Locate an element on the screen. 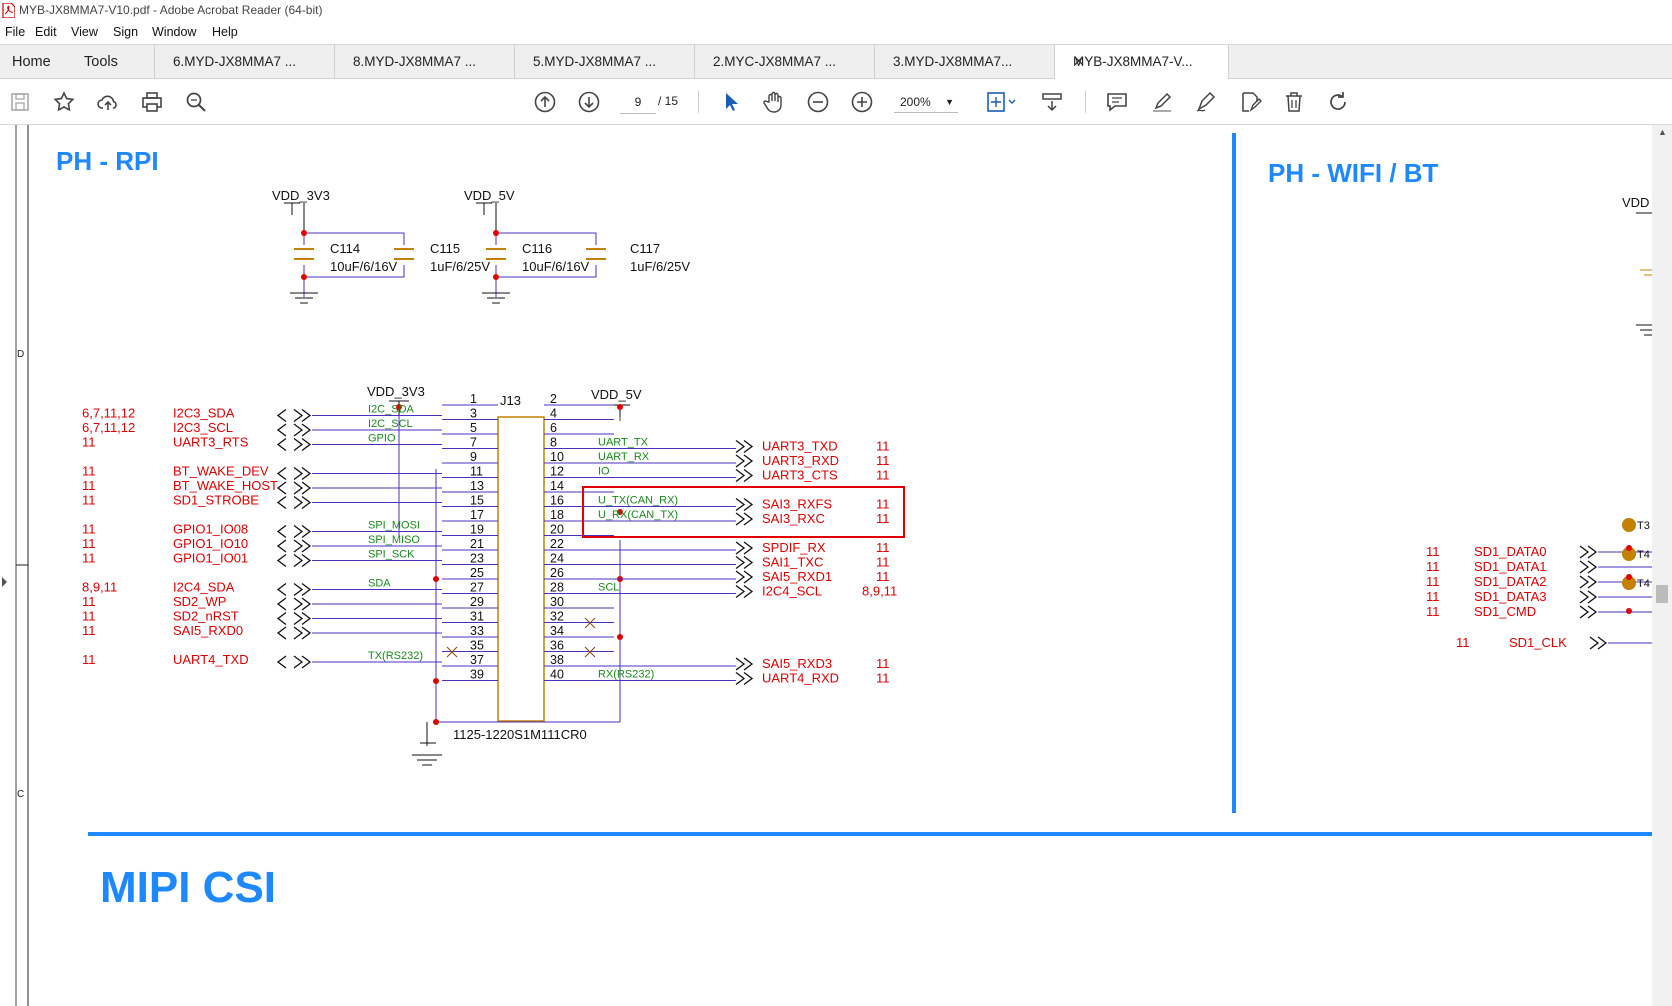  zoom-out-icon is located at coordinates (818, 102).